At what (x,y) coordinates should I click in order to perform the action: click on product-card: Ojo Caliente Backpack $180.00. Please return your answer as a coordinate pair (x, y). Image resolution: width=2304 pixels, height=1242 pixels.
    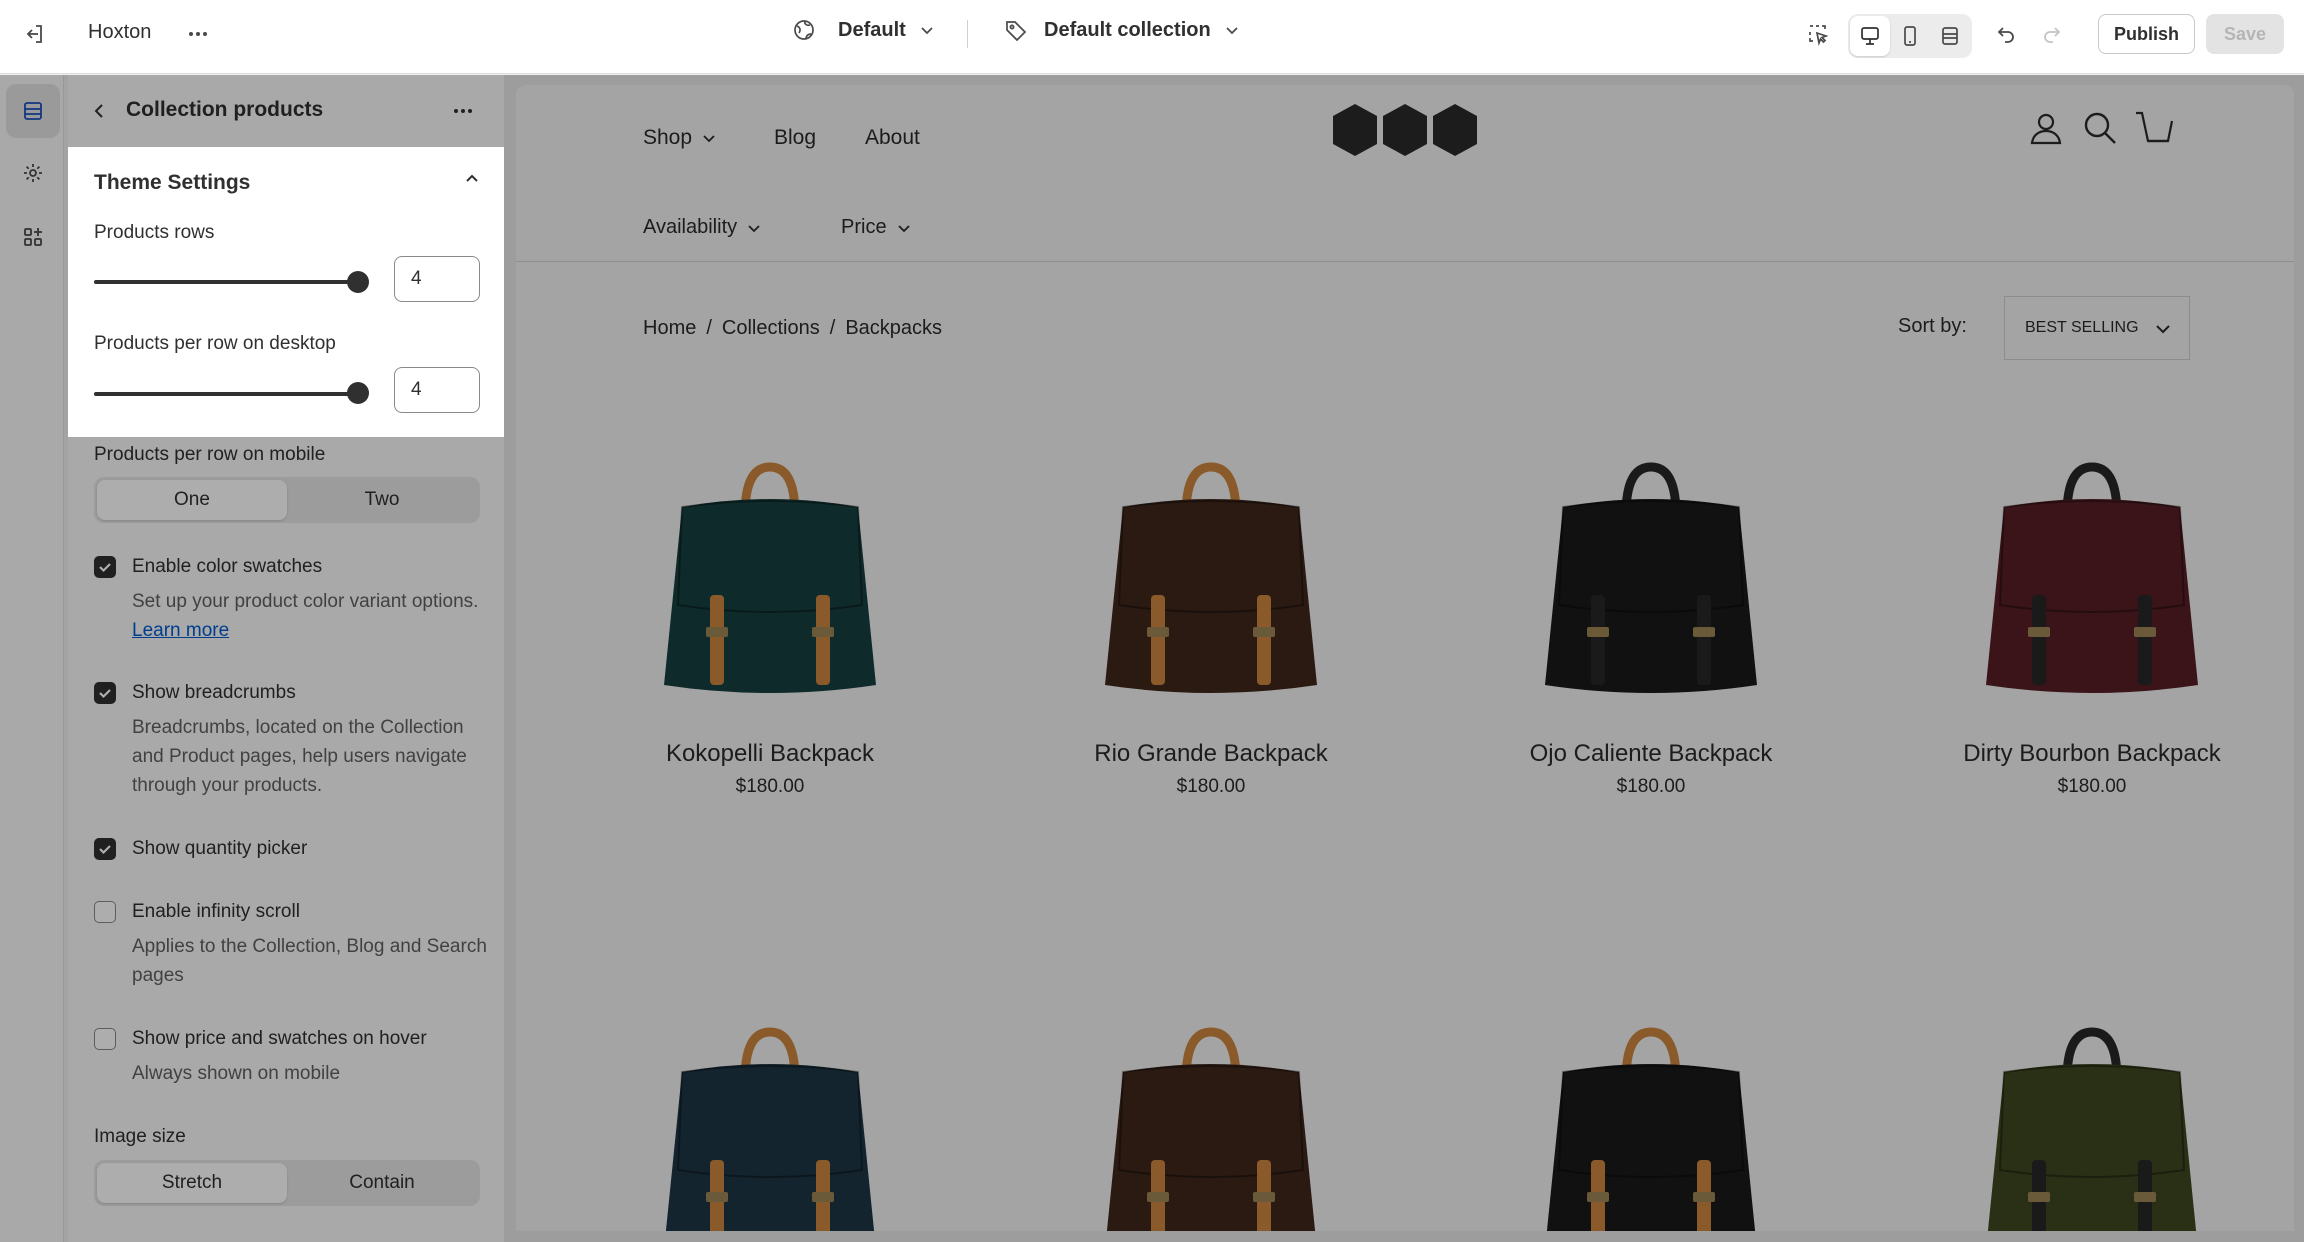
    Looking at the image, I should click on (1651, 626).